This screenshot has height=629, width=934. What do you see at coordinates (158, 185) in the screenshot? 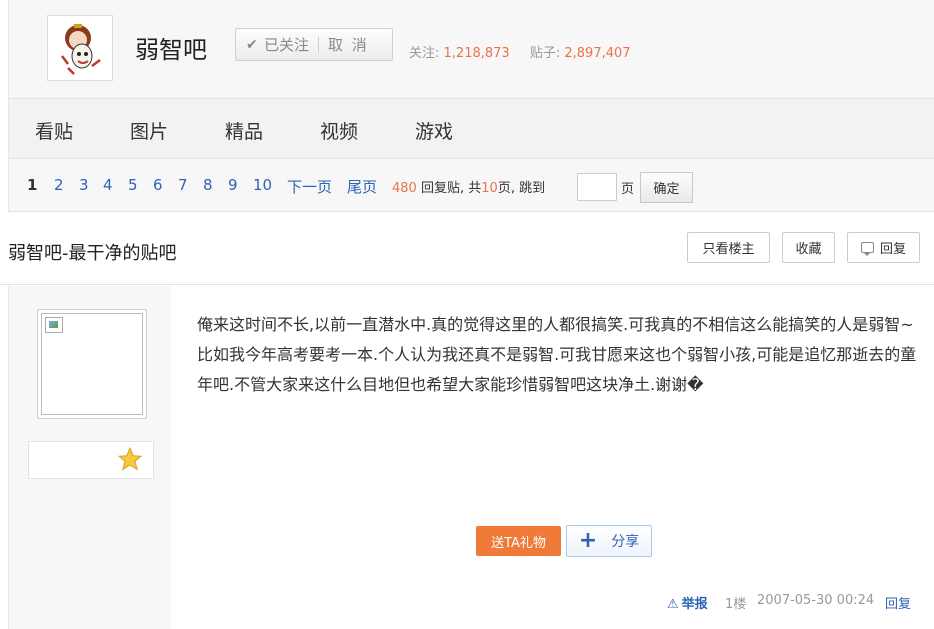
I see `page-6-link: 6` at bounding box center [158, 185].